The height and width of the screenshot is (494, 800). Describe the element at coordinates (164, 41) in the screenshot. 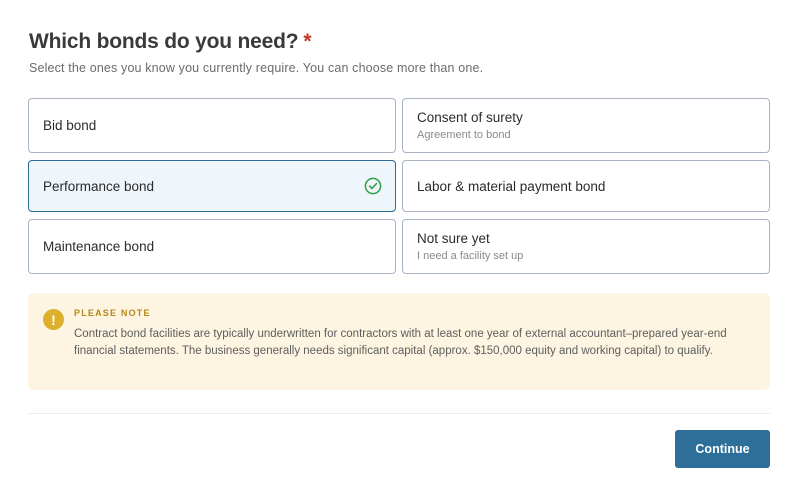

I see `page-title-text: Which bonds do you need?` at that location.